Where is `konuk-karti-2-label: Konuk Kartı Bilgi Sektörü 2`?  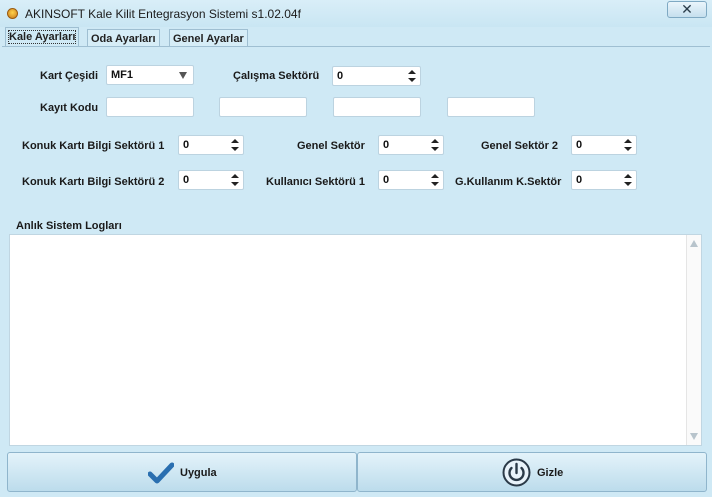
konuk-karti-2-label: Konuk Kartı Bilgi Sektörü 2 is located at coordinates (93, 182).